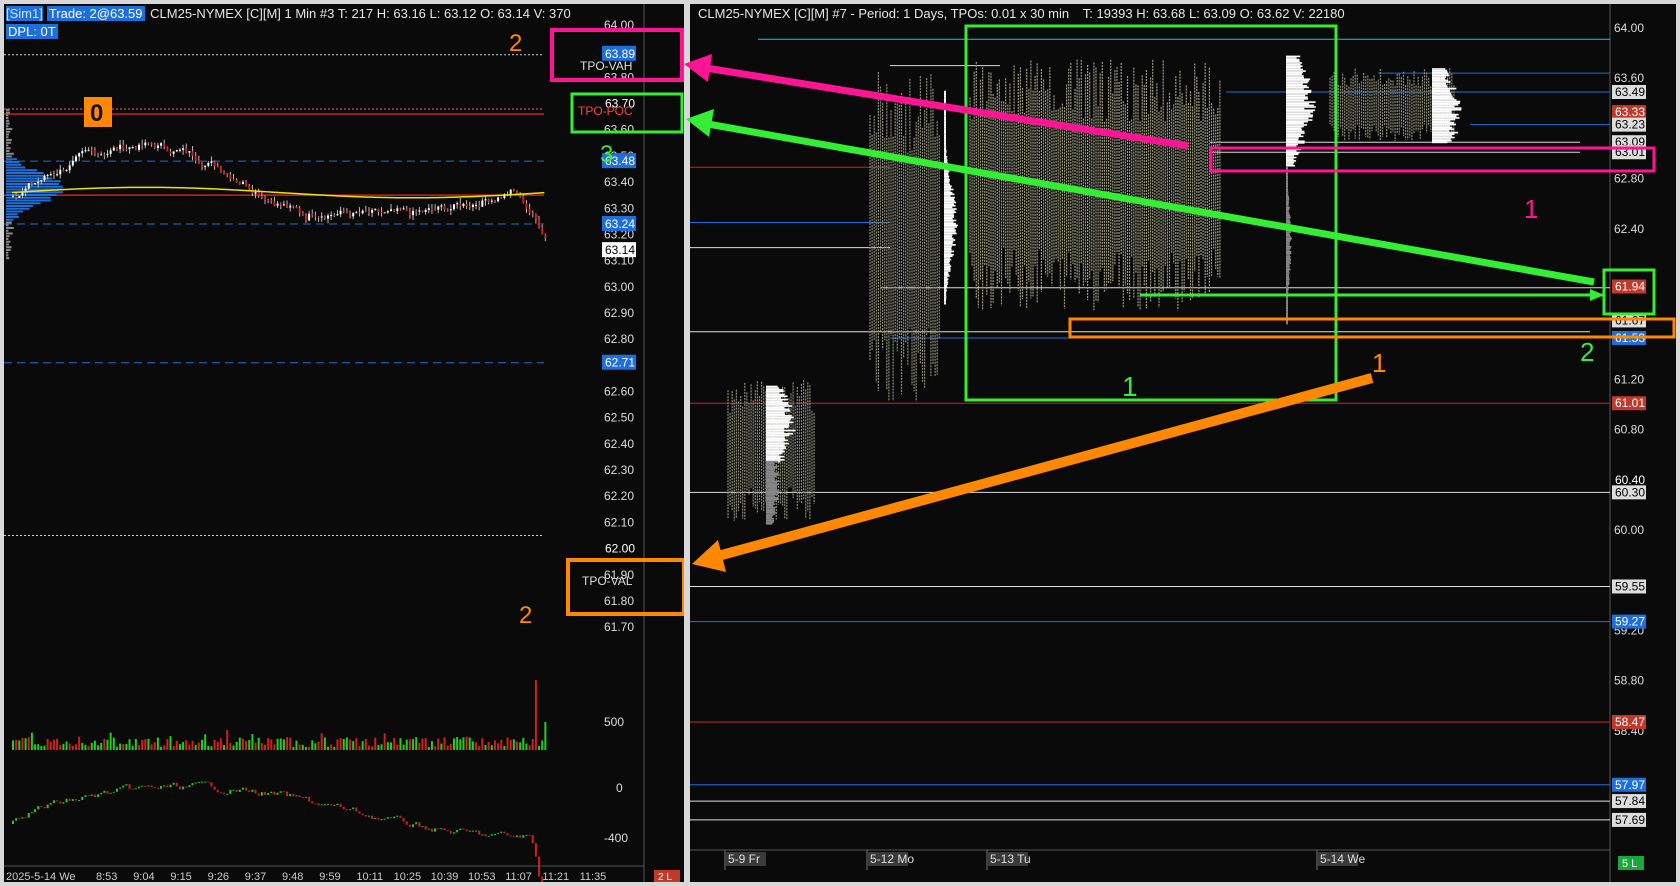 Image resolution: width=1680 pixels, height=886 pixels. Describe the element at coordinates (1379, 363) in the screenshot. I see `orange-number: 1` at that location.